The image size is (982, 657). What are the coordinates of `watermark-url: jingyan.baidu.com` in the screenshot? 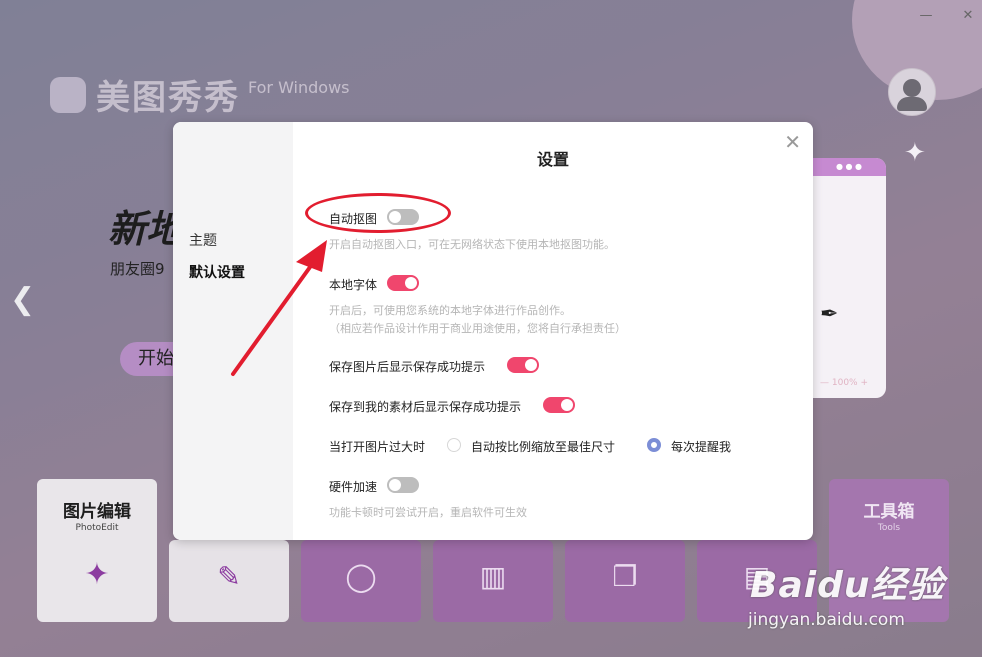 It's located at (826, 620).